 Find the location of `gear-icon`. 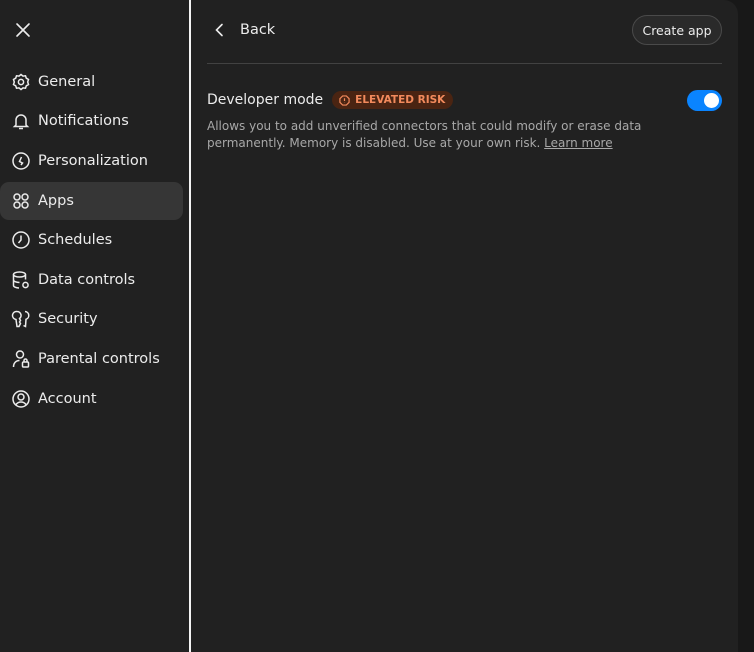

gear-icon is located at coordinates (21, 82).